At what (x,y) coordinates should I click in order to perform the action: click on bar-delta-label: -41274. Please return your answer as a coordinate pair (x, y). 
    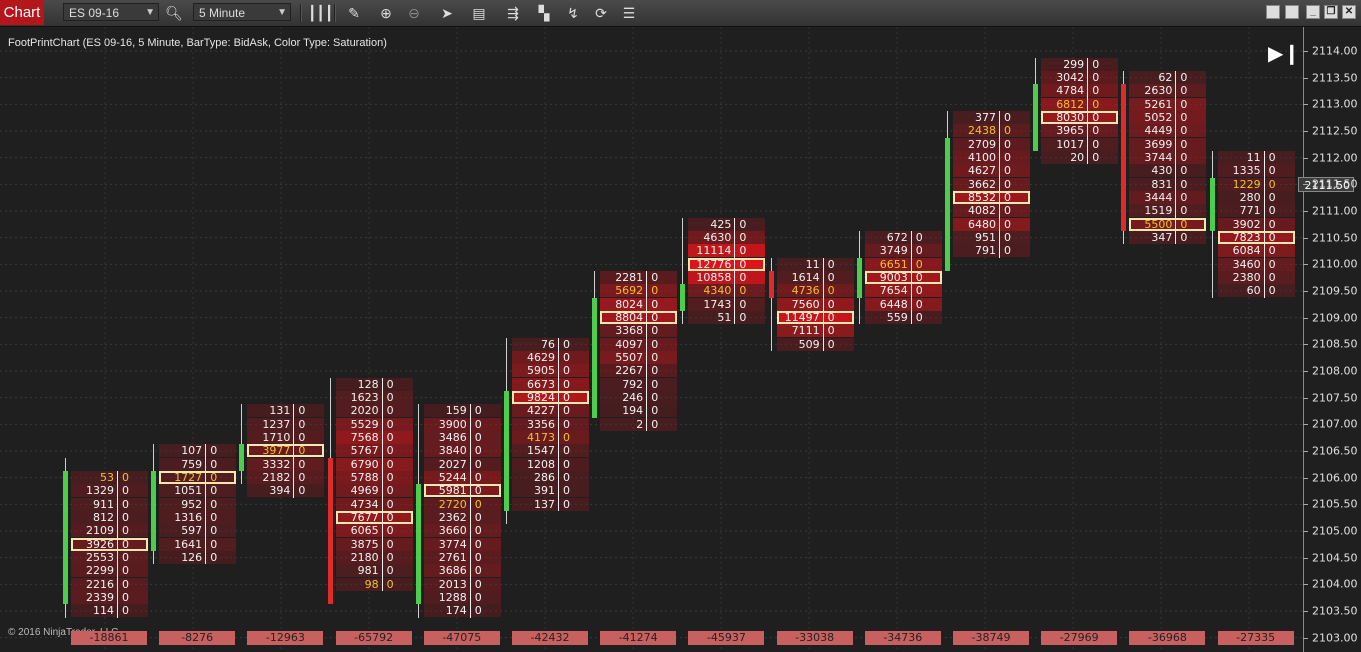
    Looking at the image, I should click on (638, 638).